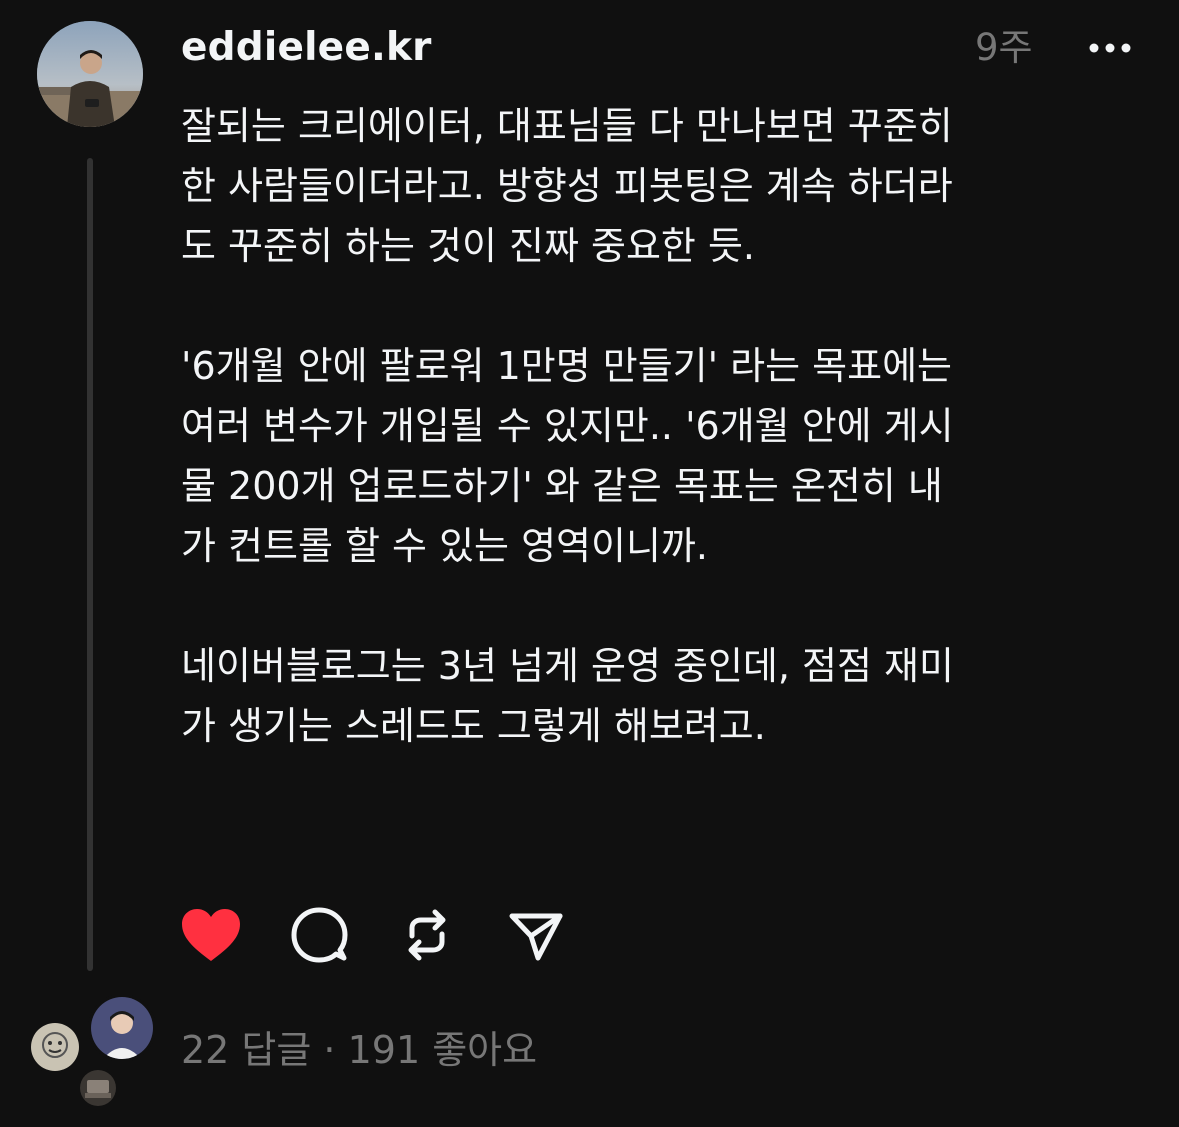 The width and height of the screenshot is (1179, 1127). What do you see at coordinates (306, 48) in the screenshot?
I see `username: eddielee.kr` at bounding box center [306, 48].